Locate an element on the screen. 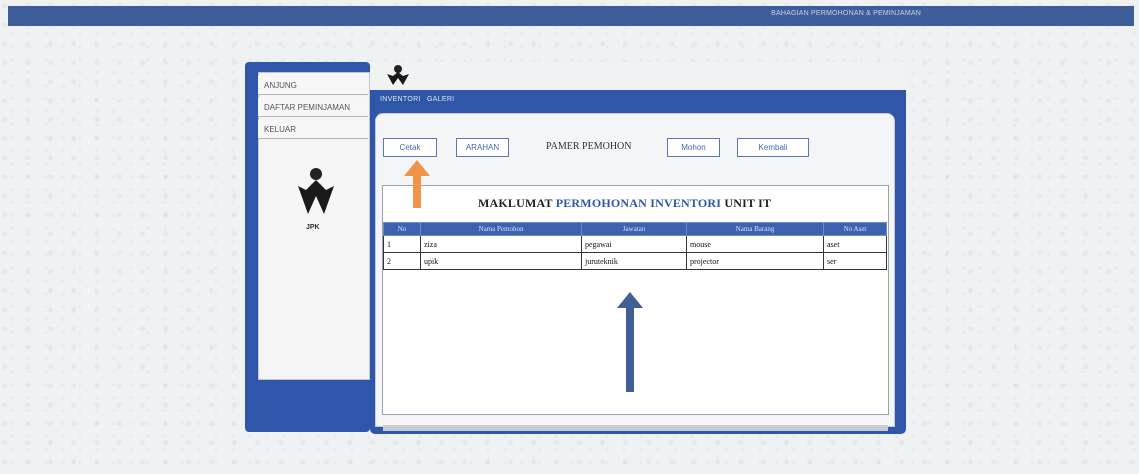 This screenshot has width=1139, height=474. pamer-pemohon-label: PAMER PEMOHON is located at coordinates (589, 146).